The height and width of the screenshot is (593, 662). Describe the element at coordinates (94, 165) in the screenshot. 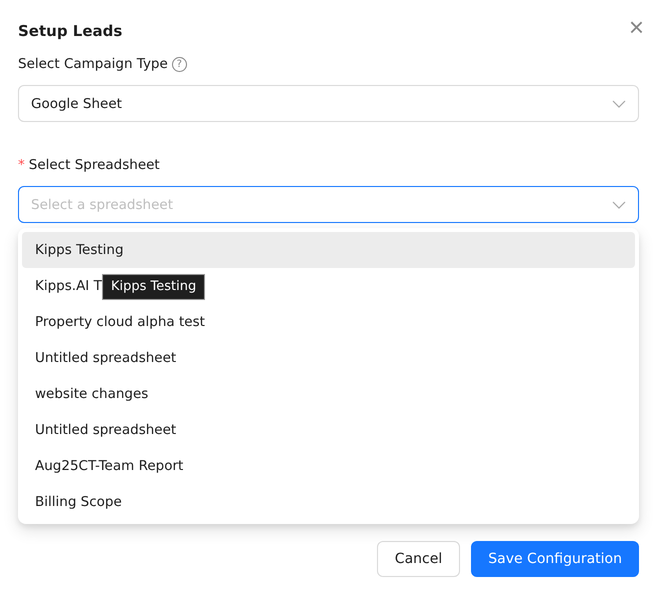

I see `field-label: Select Spreadsheet` at that location.